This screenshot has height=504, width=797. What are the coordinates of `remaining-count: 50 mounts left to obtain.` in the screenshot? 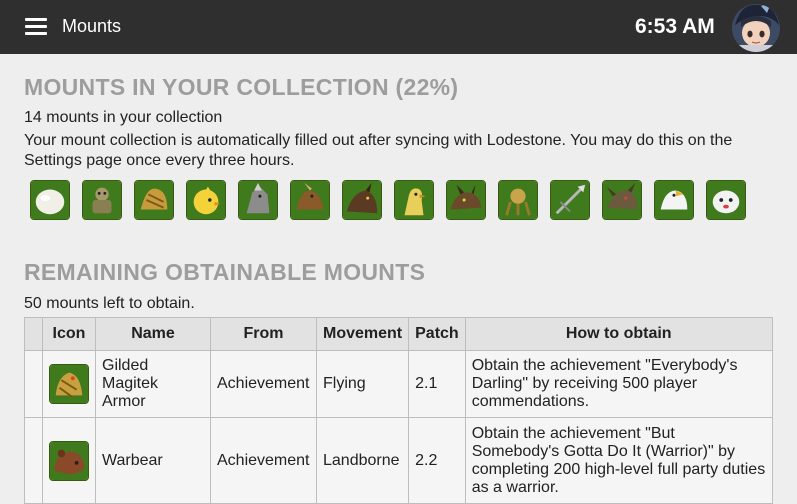 It's located at (109, 303).